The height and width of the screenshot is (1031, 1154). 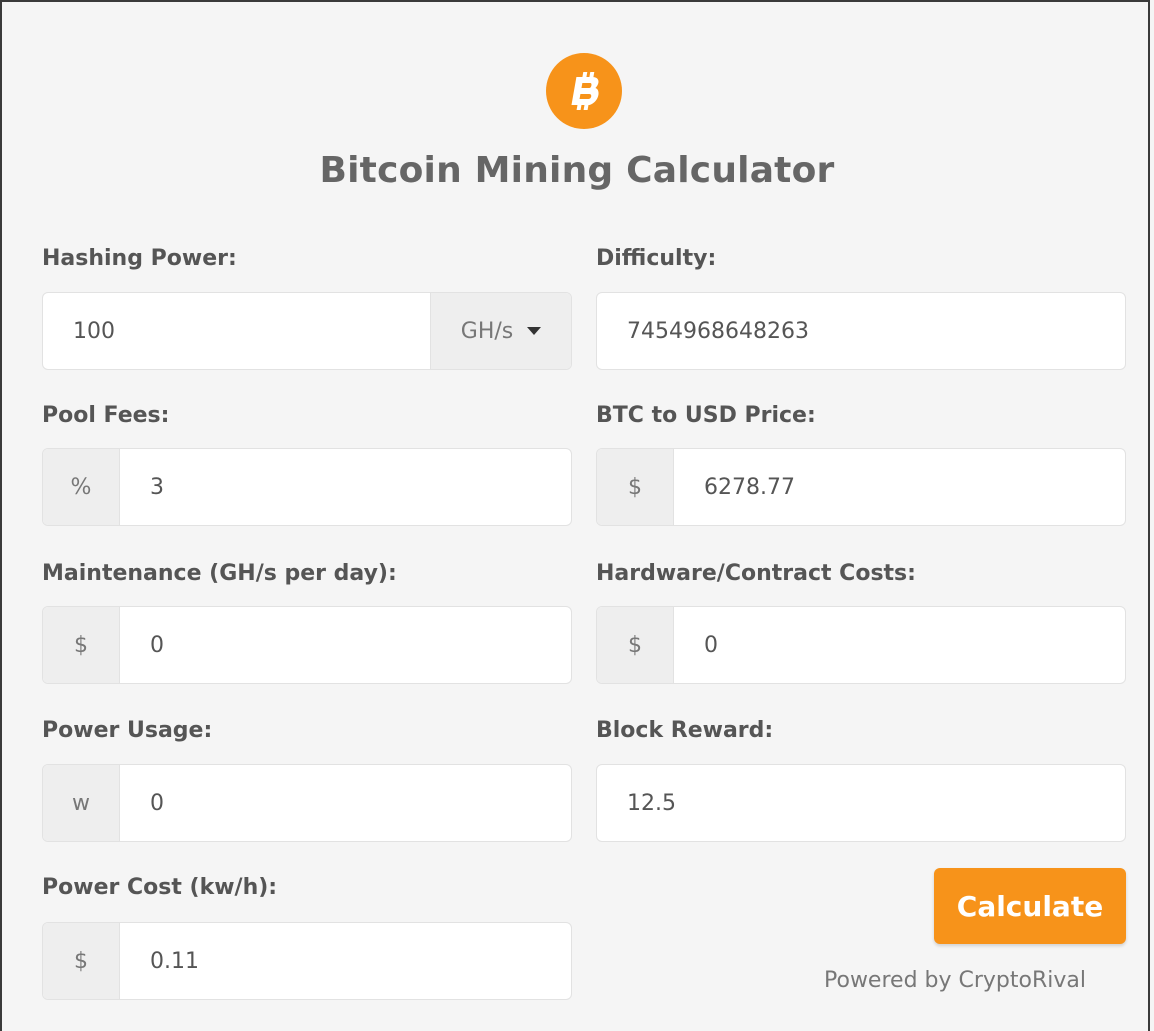 I want to click on difficulty-input: 7454968648263, so click(x=861, y=331).